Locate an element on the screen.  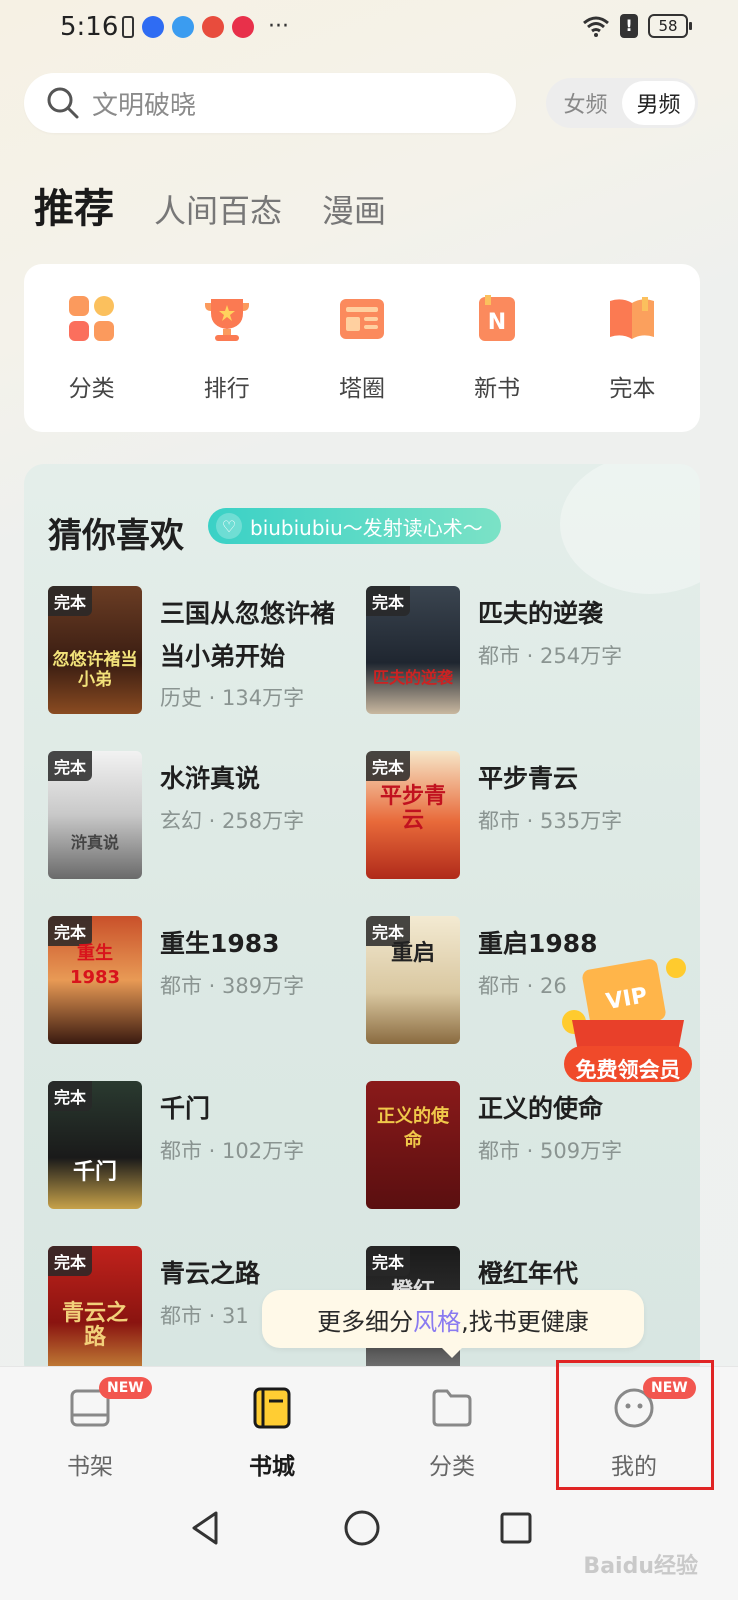
svg-text: N is located at coordinates (497, 322).